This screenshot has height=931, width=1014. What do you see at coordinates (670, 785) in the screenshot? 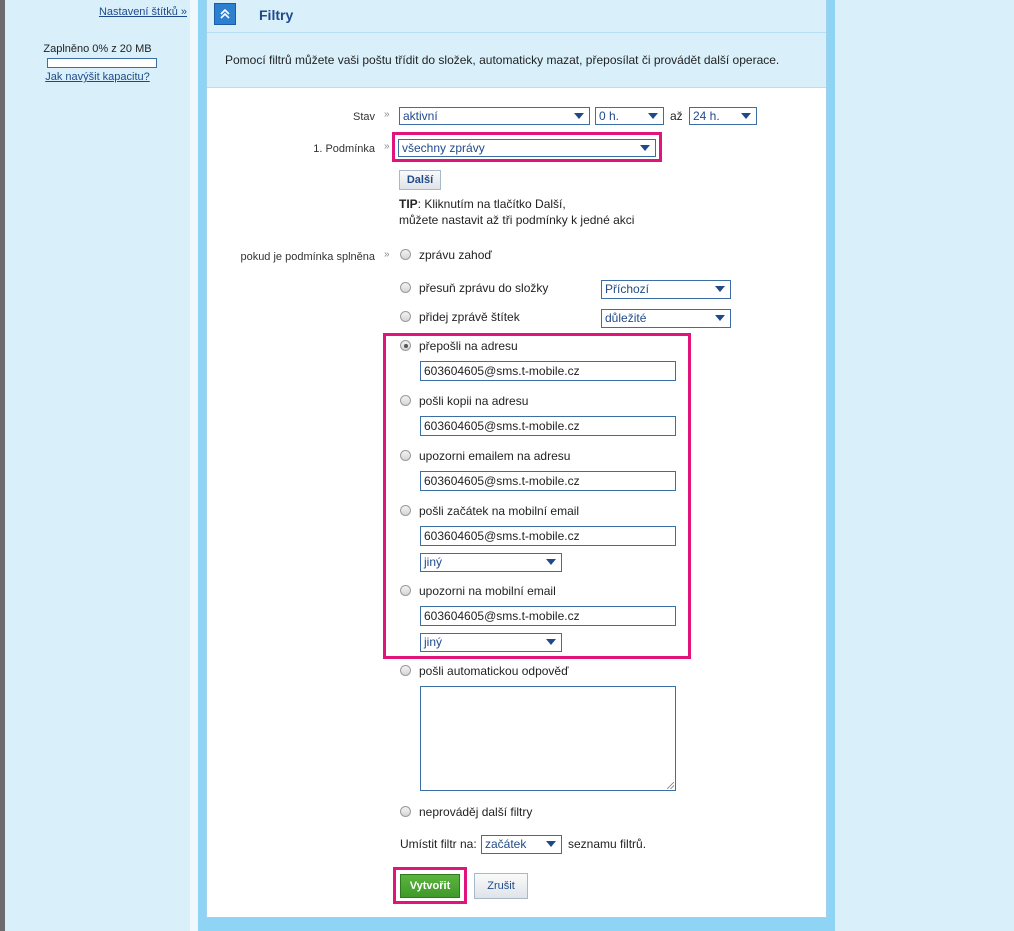
I see `resize-grip-icon` at bounding box center [670, 785].